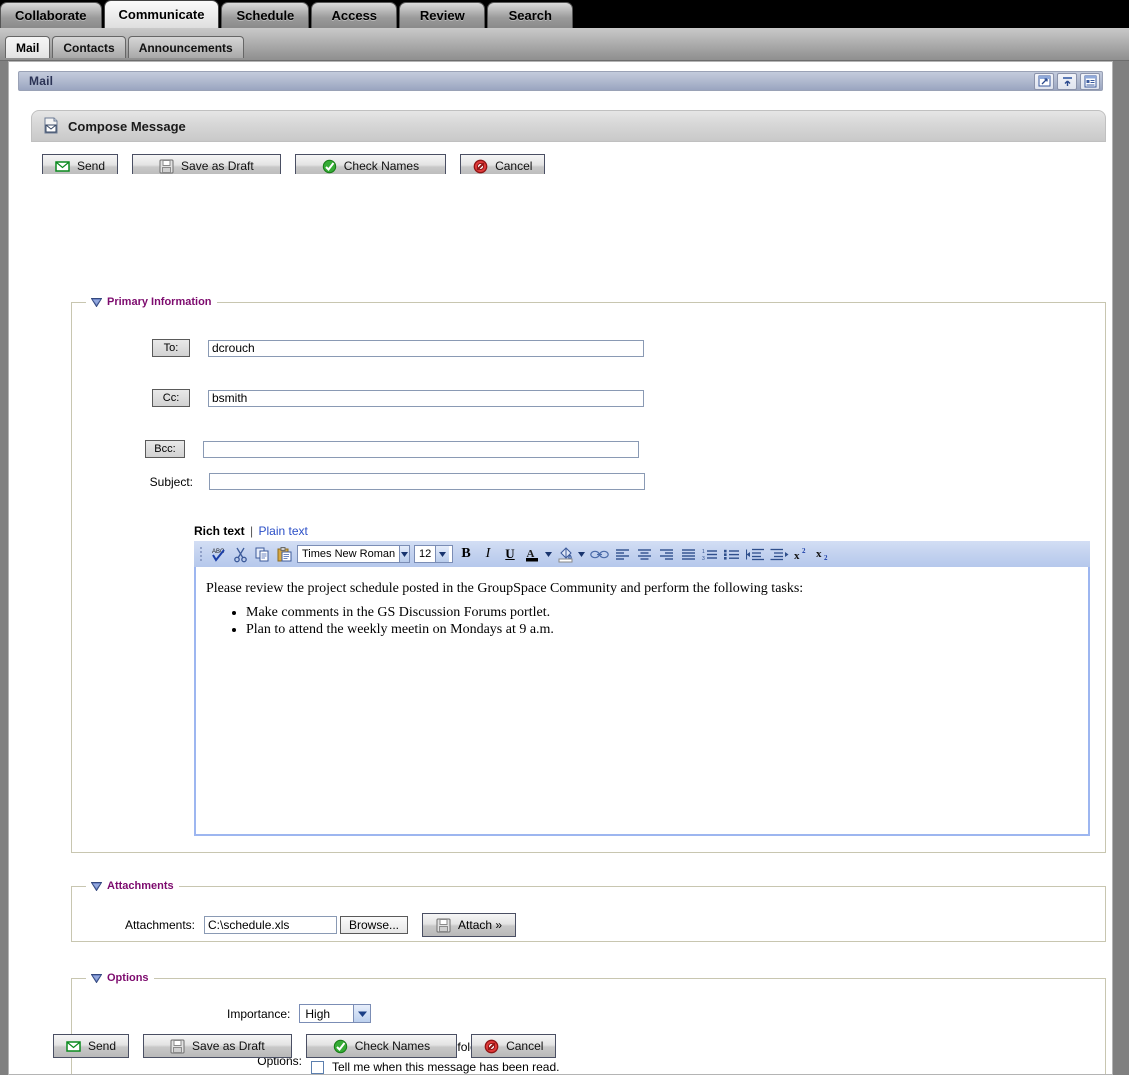 The height and width of the screenshot is (1075, 1129). I want to click on bold-label: B, so click(466, 553).